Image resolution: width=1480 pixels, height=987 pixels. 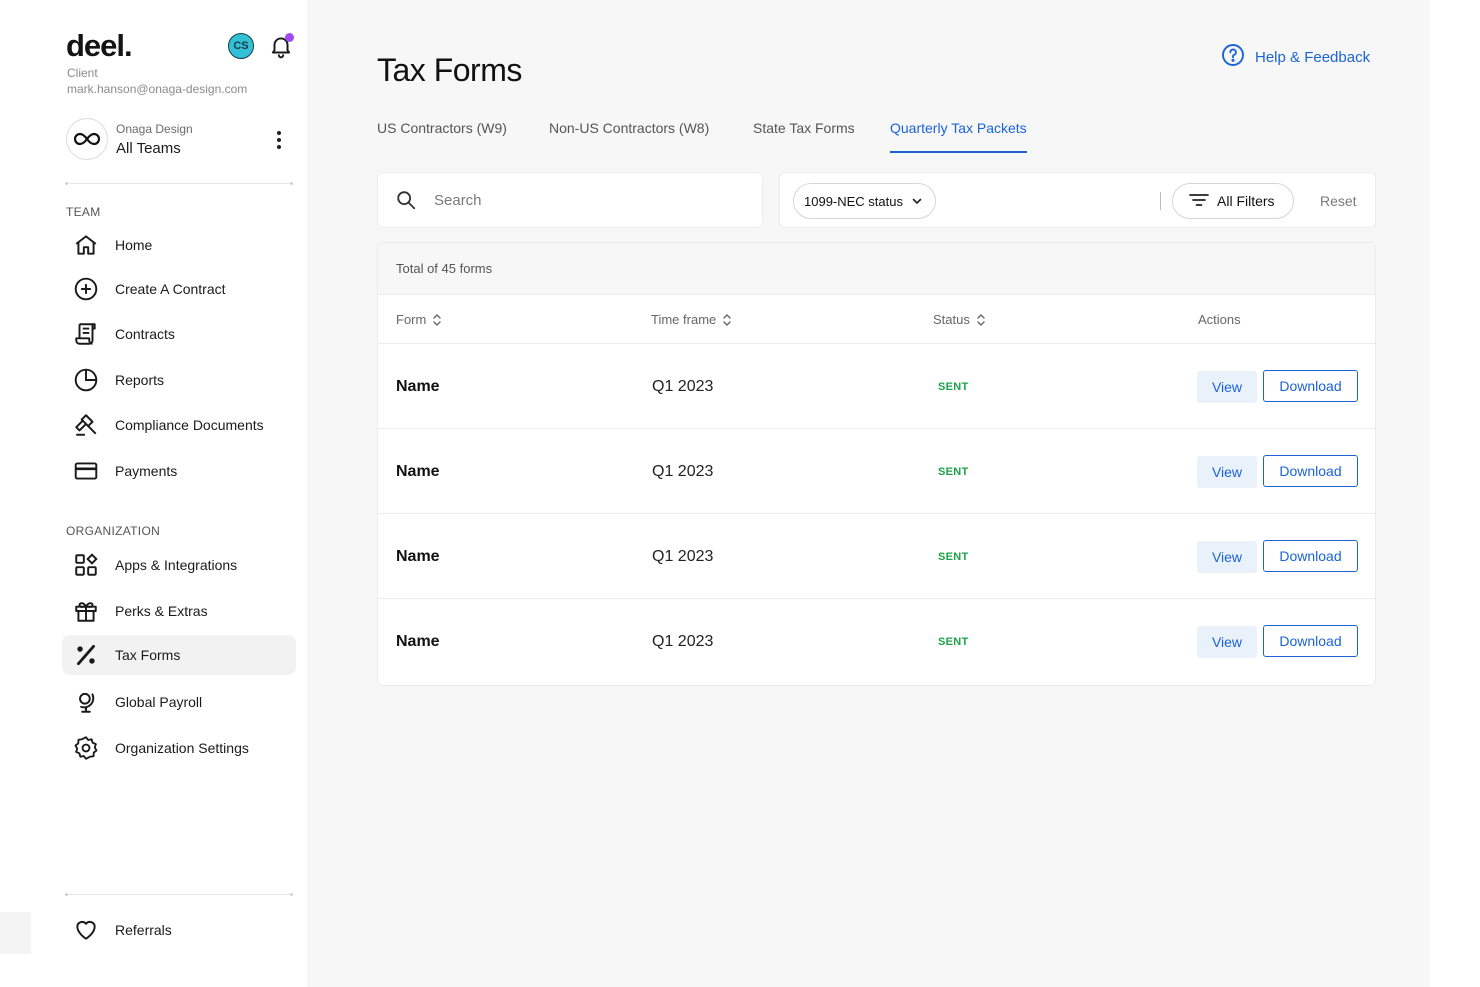 I want to click on column-header-actions: Actions, so click(x=1219, y=319).